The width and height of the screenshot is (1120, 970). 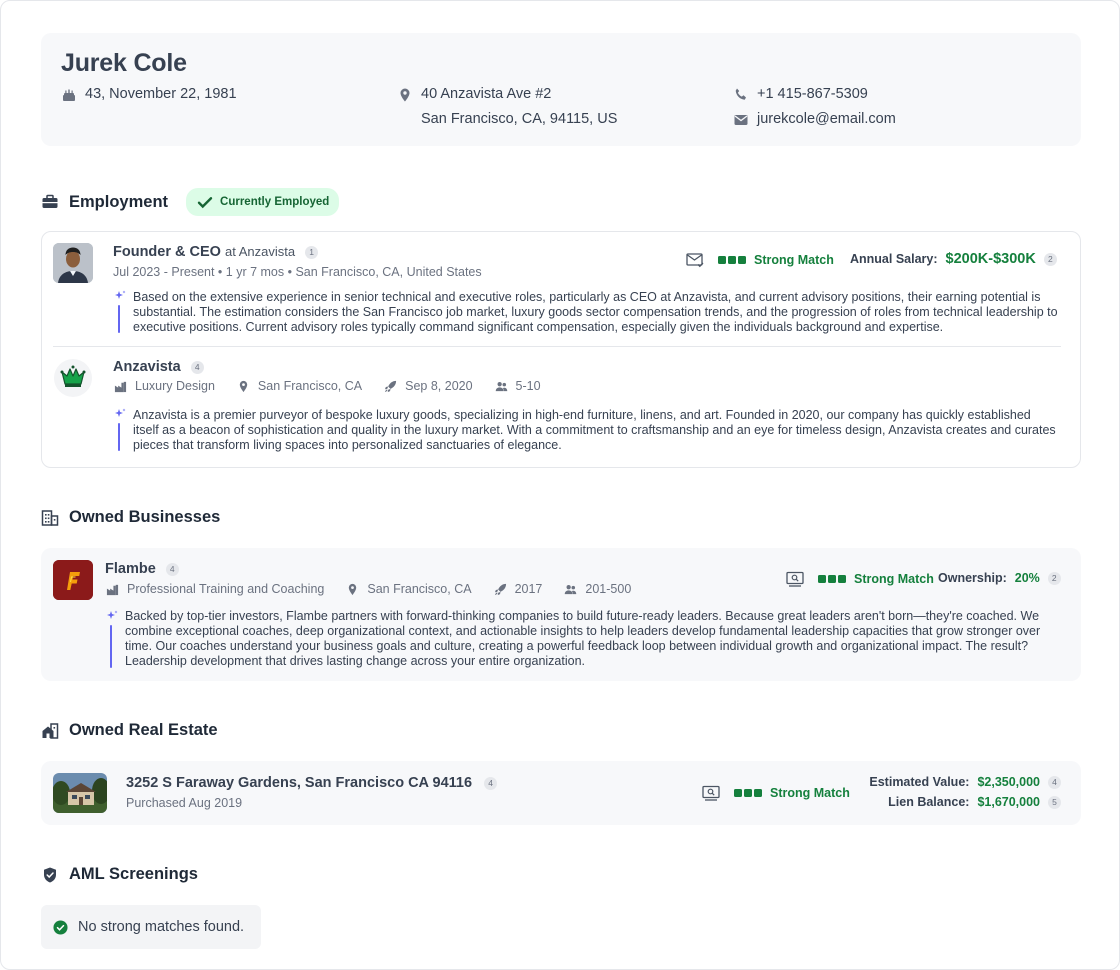 I want to click on company-source-count: 4, so click(x=197, y=367).